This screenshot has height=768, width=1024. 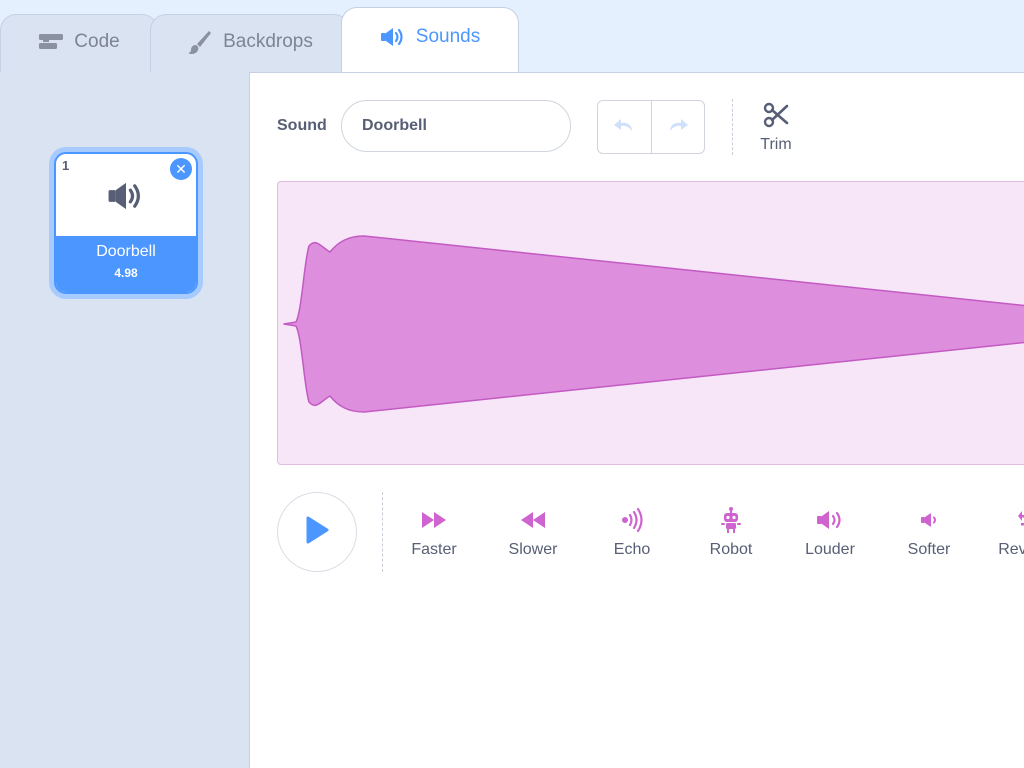 I want to click on softer-label: Softer, so click(x=929, y=549).